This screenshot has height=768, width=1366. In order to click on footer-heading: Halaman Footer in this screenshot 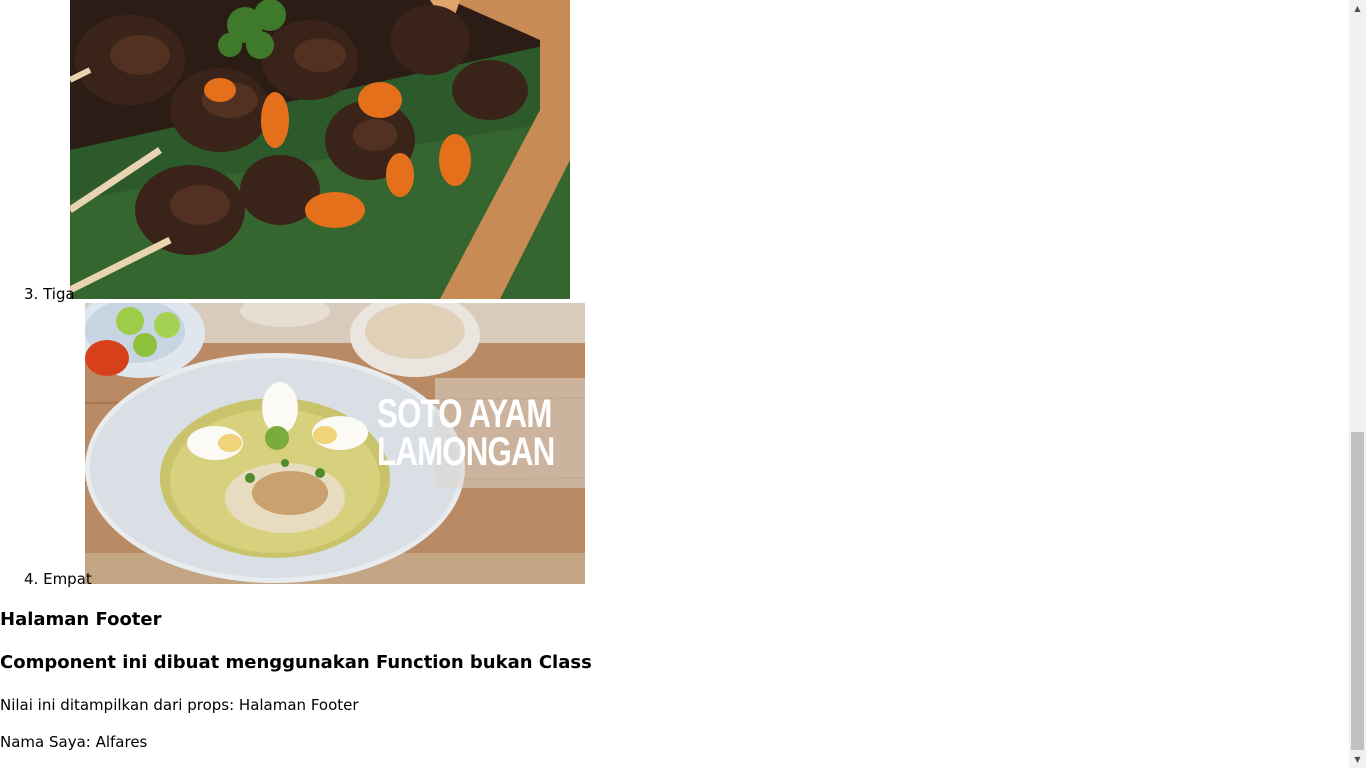, I will do `click(81, 619)`.